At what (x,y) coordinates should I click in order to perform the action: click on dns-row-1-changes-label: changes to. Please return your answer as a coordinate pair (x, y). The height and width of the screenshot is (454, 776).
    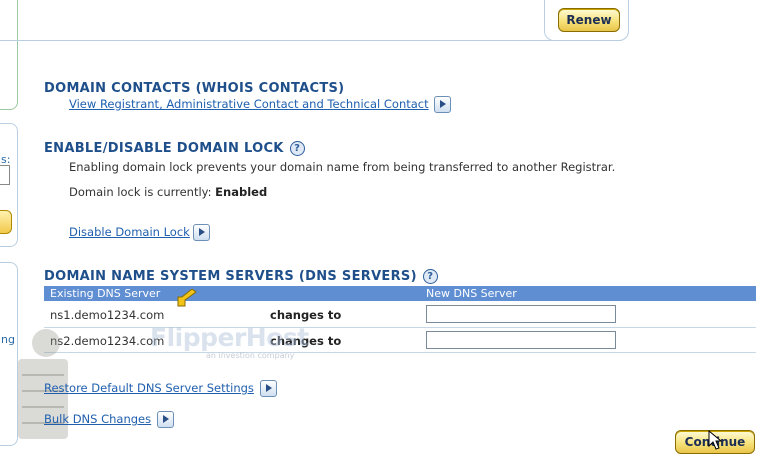
    Looking at the image, I should click on (306, 315).